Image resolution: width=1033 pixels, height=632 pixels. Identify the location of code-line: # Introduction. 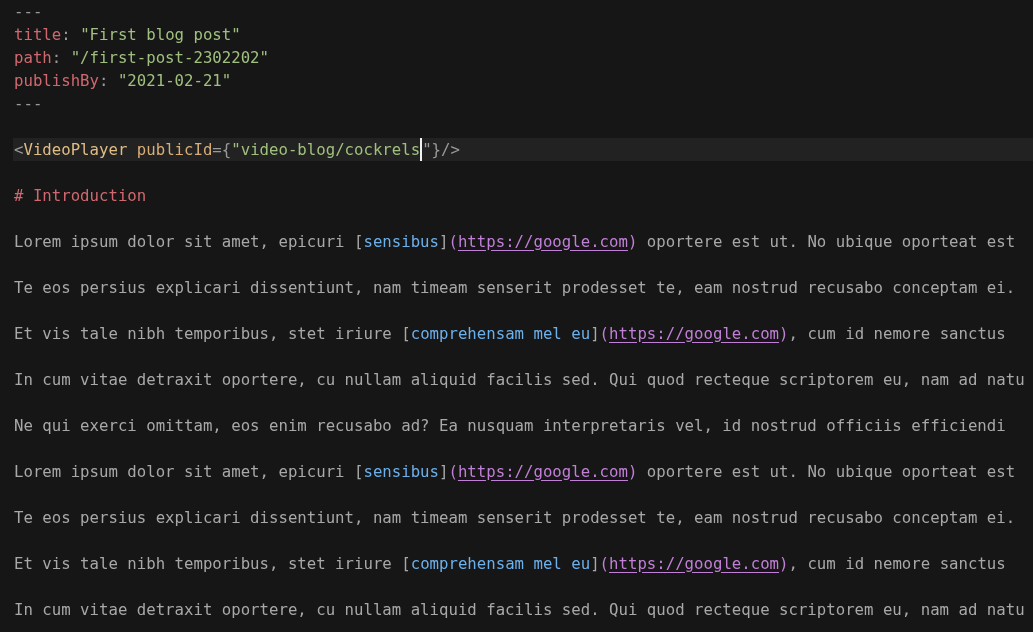
(80, 195).